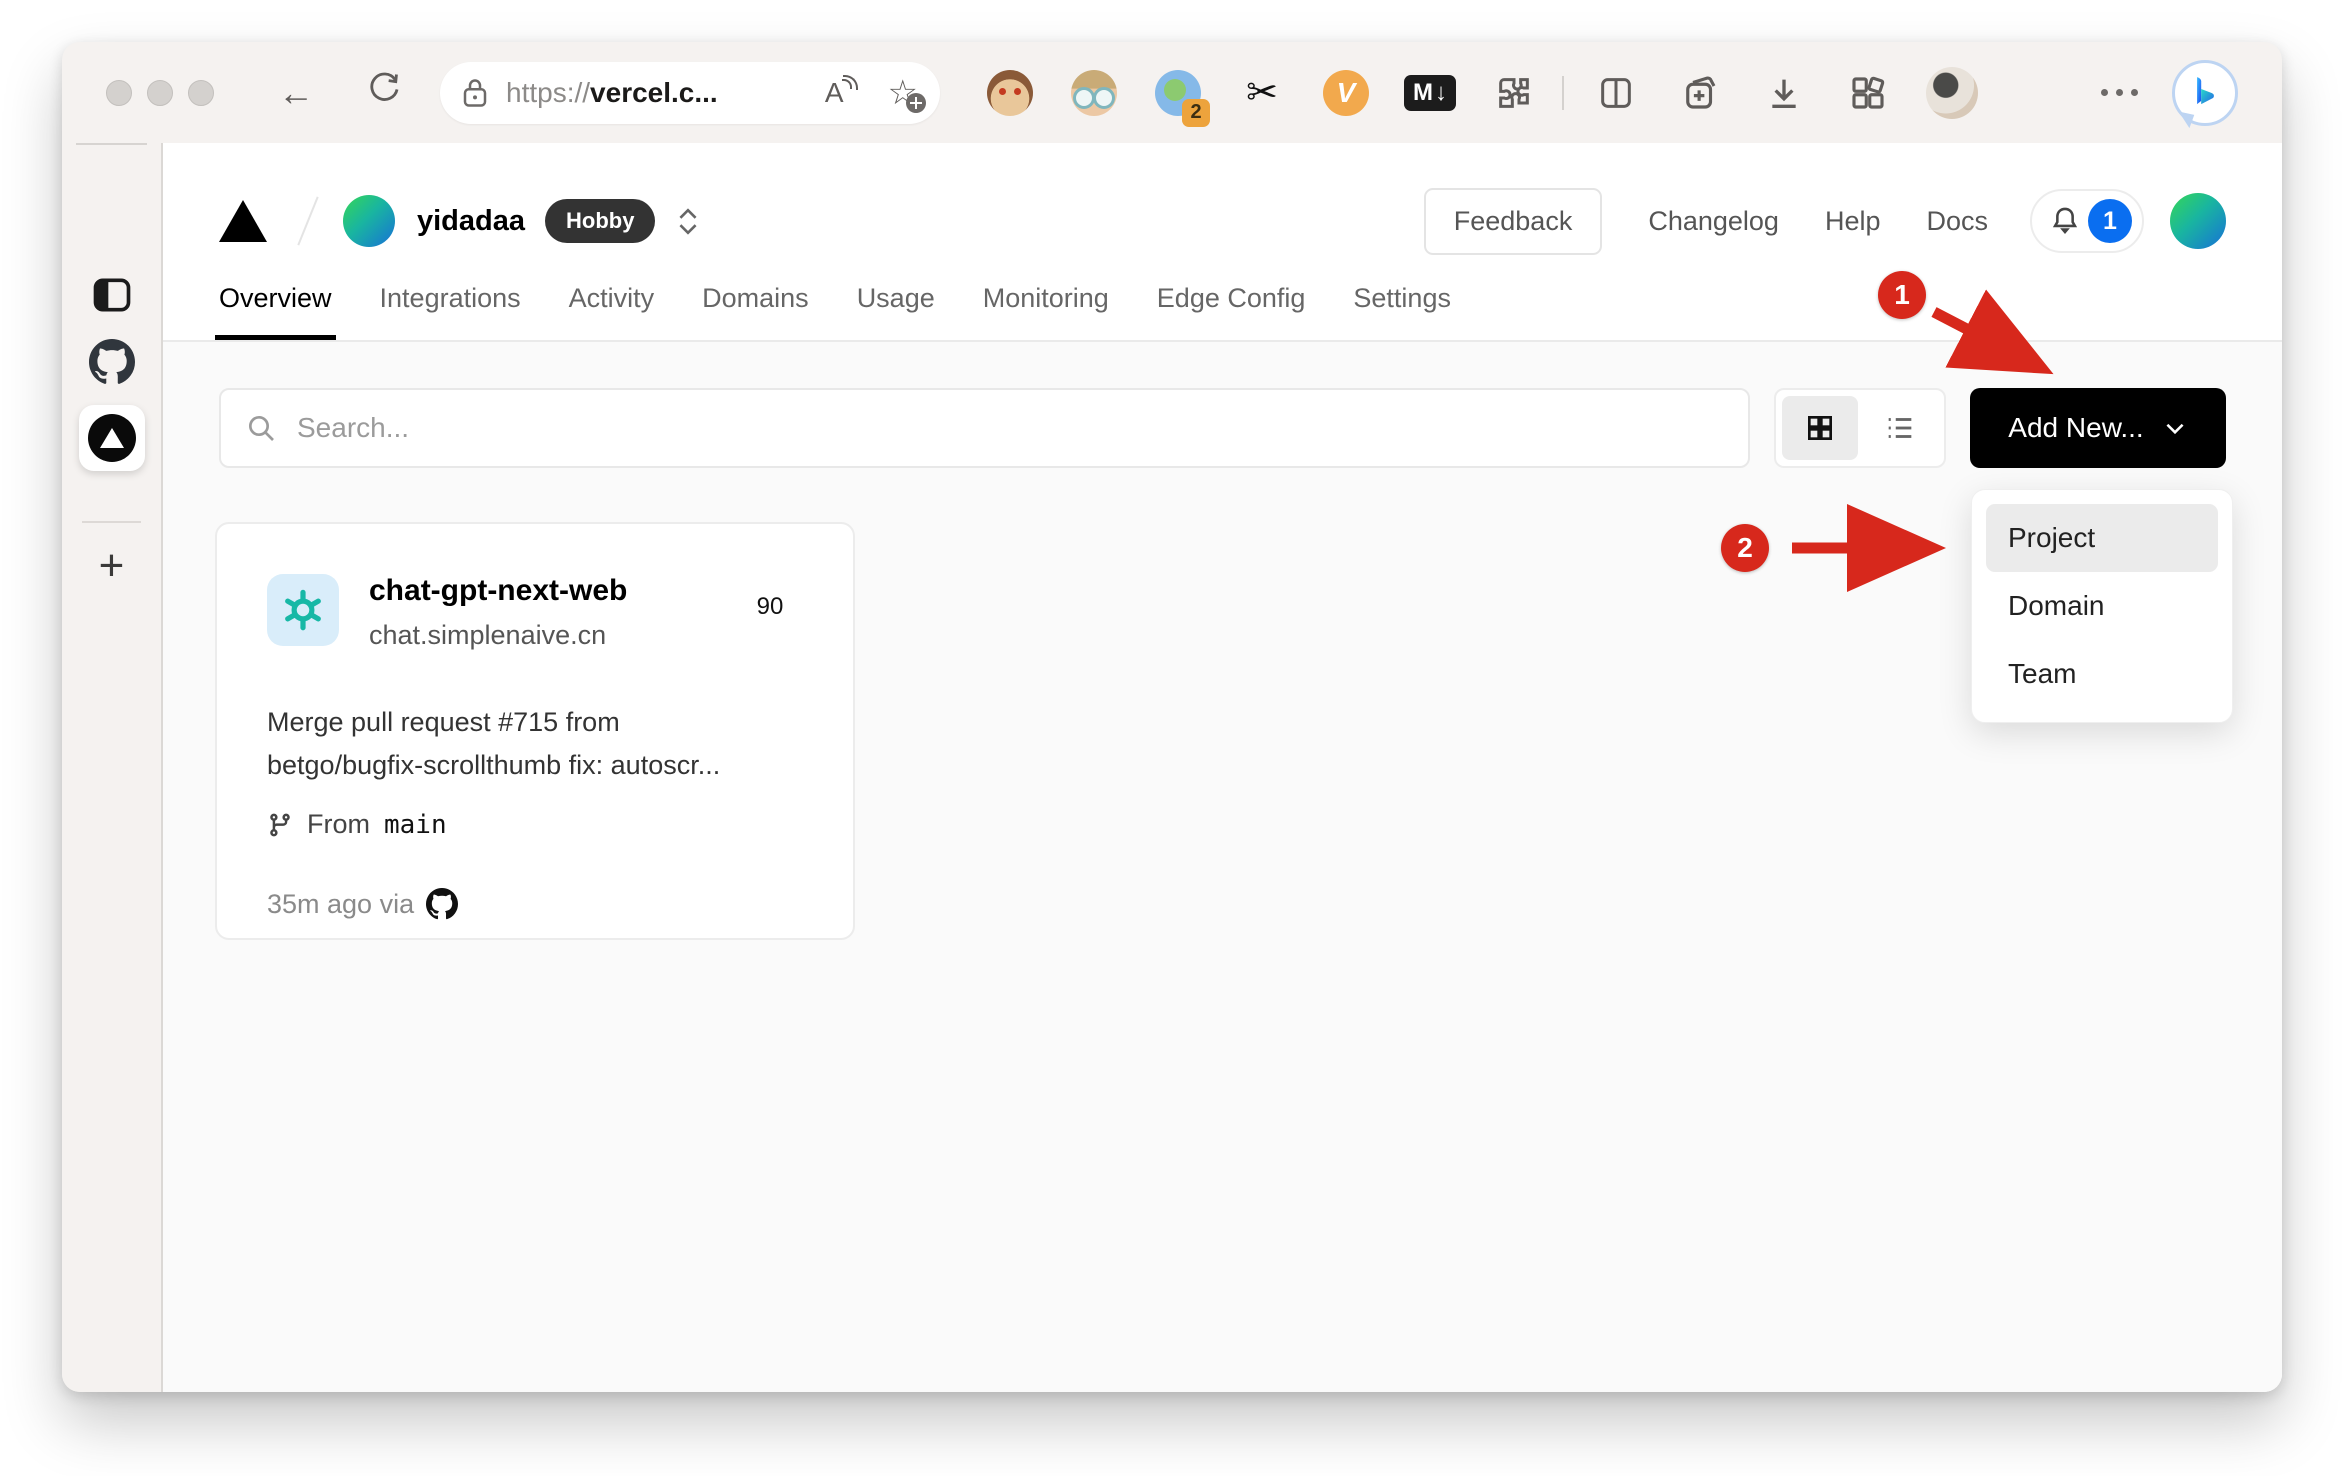  I want to click on team-avatar, so click(369, 221).